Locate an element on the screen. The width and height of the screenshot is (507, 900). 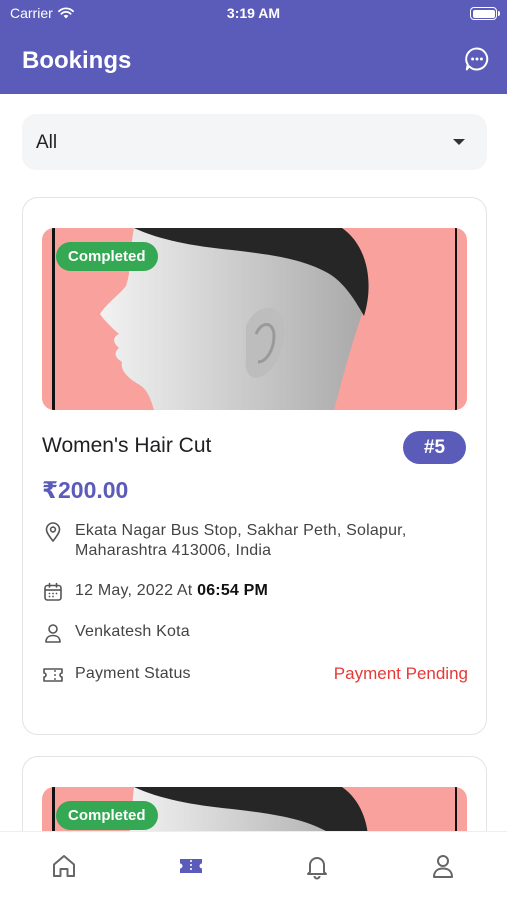
booking-number-badge: #5 is located at coordinates (434, 447).